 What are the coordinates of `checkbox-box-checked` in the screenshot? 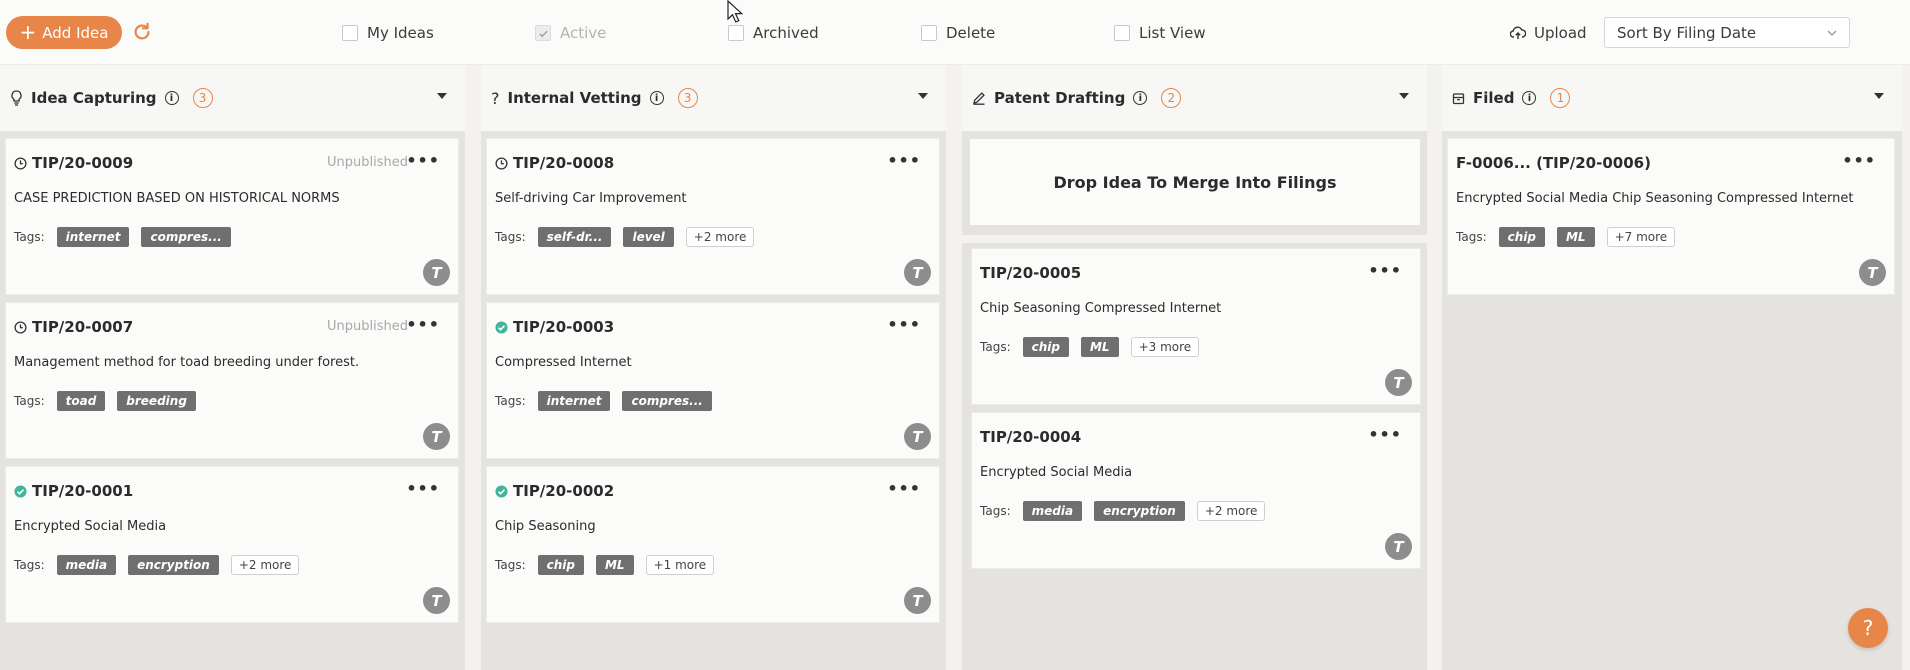 It's located at (543, 33).